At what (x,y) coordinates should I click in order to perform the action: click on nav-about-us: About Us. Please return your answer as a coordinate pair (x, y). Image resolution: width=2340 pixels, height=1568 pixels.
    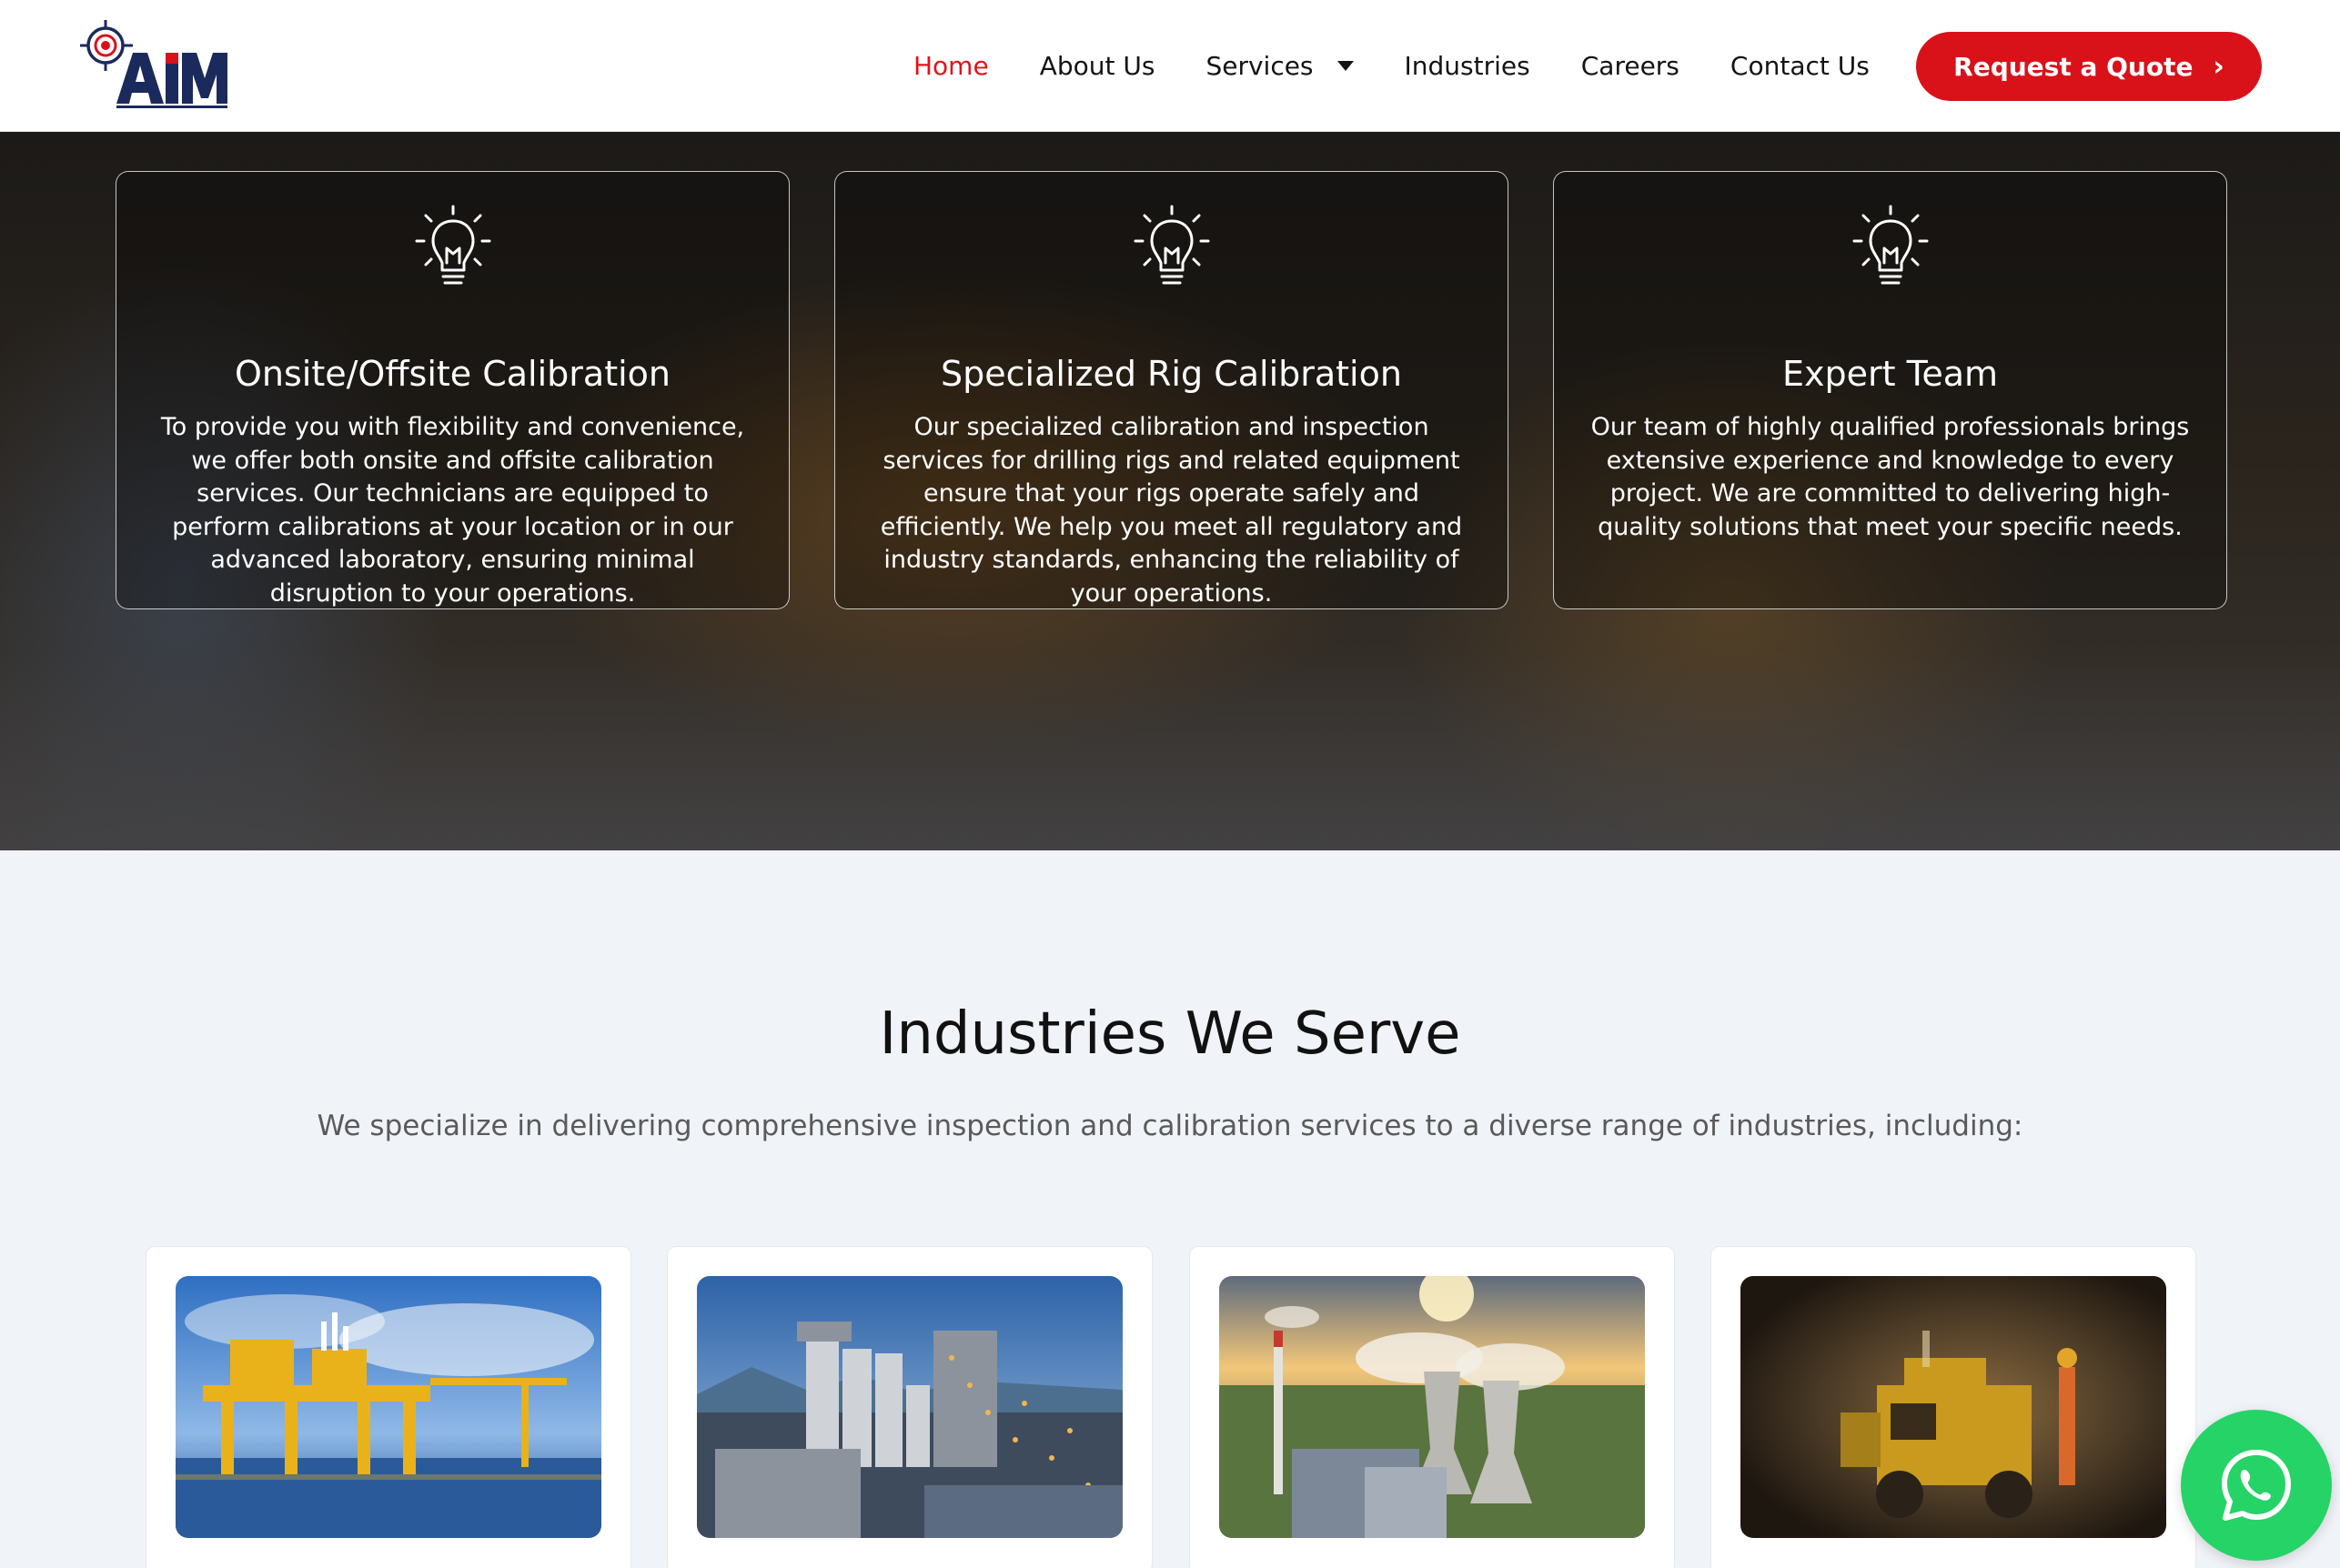
    Looking at the image, I should click on (1097, 66).